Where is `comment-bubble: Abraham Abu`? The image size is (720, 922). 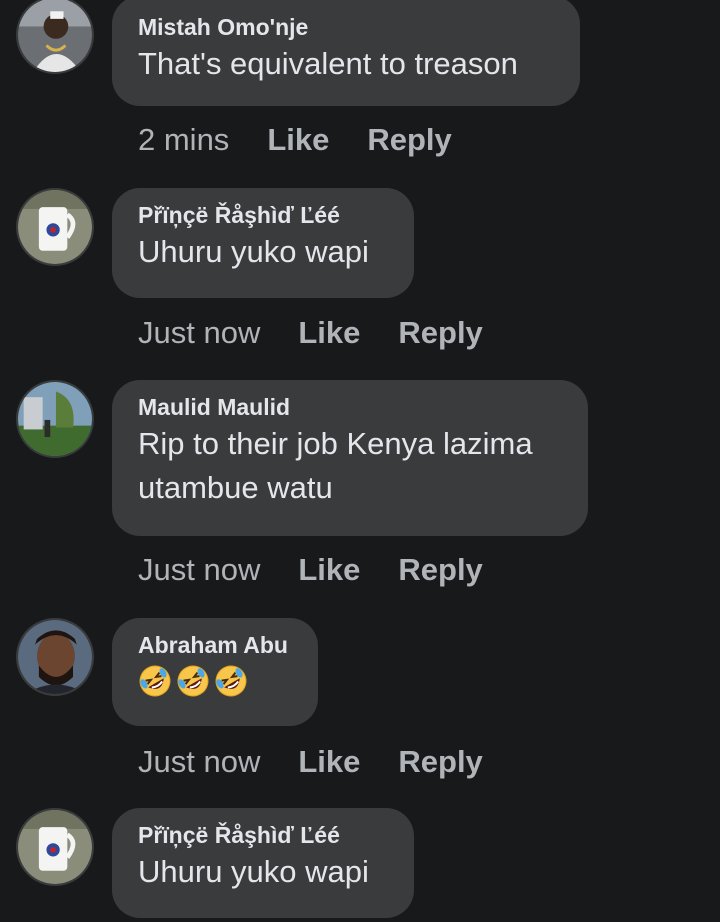
comment-bubble: Abraham Abu is located at coordinates (215, 672).